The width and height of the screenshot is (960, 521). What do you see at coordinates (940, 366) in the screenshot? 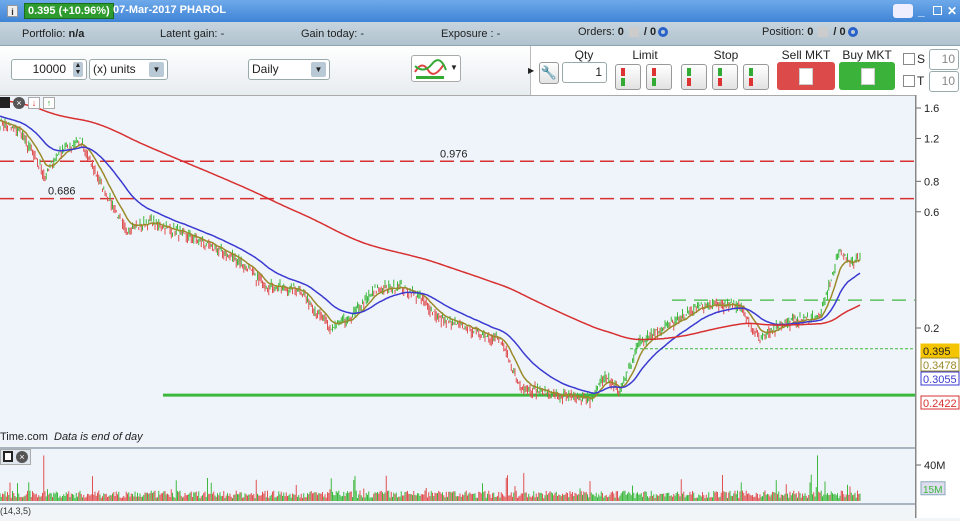
I see `last-value-label: 0.3478` at bounding box center [940, 366].